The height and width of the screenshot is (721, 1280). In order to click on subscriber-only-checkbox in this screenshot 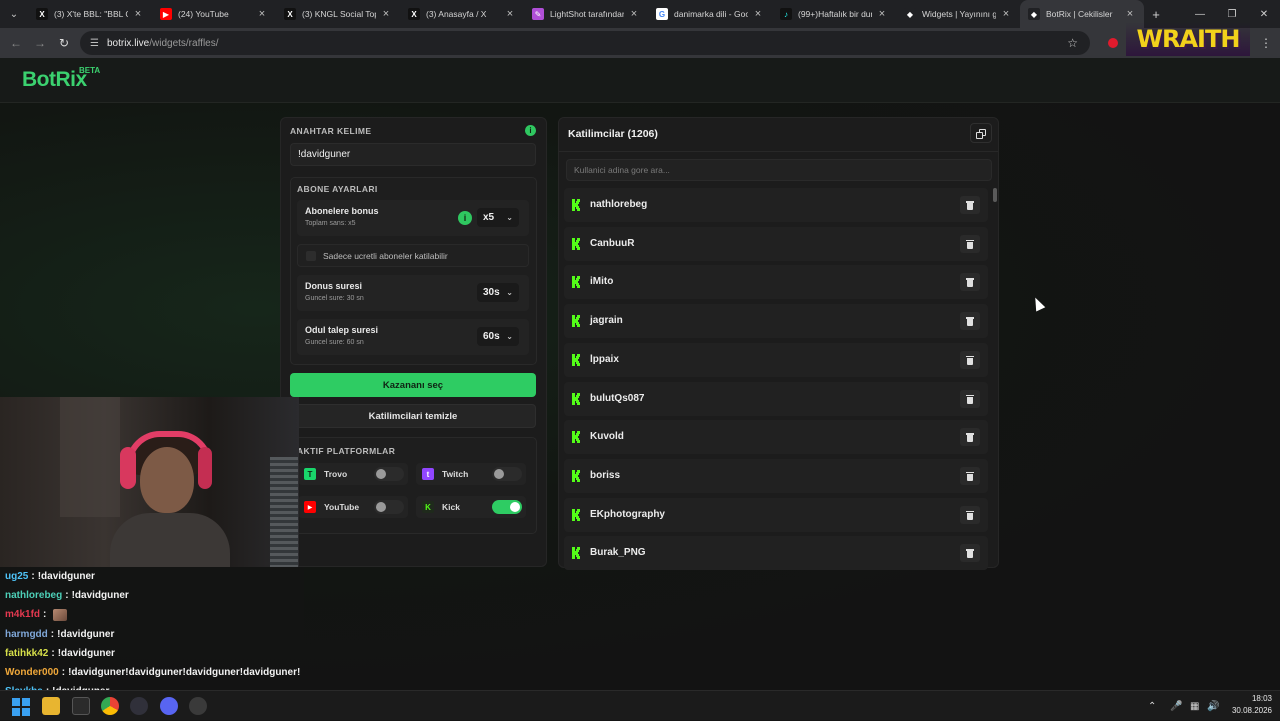, I will do `click(311, 255)`.